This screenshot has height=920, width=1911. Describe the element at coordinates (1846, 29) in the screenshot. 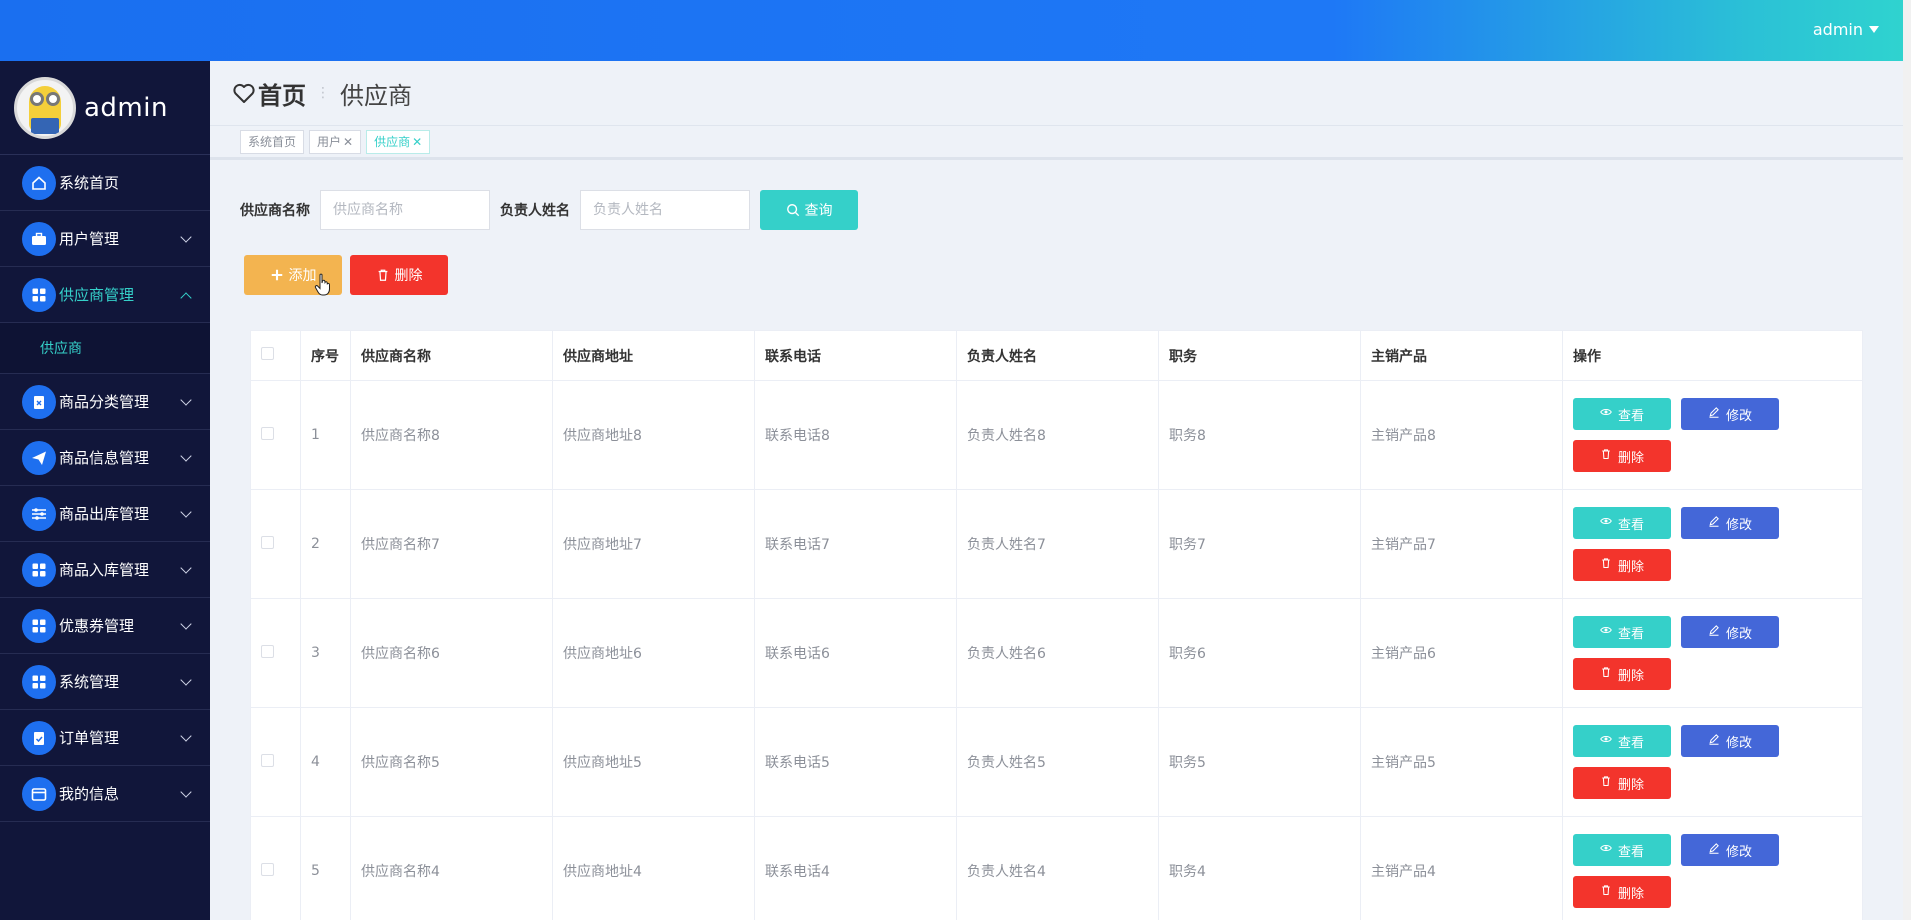

I see `user-menu: admin` at that location.